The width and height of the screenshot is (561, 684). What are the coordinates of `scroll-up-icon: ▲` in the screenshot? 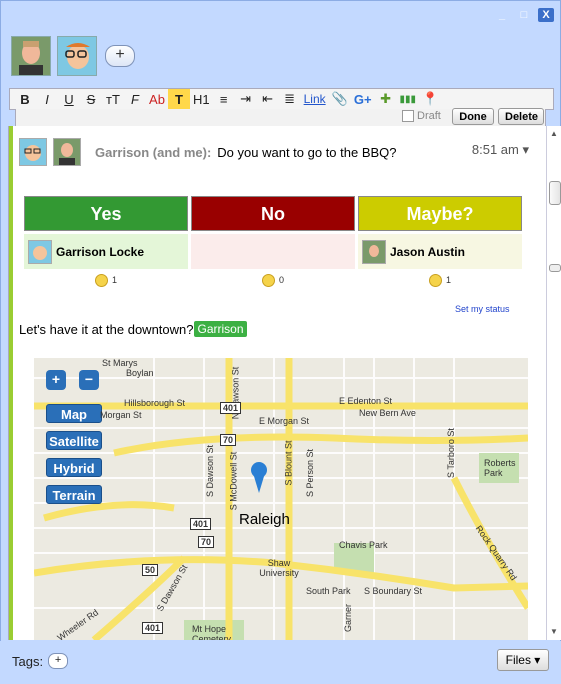 It's located at (554, 134).